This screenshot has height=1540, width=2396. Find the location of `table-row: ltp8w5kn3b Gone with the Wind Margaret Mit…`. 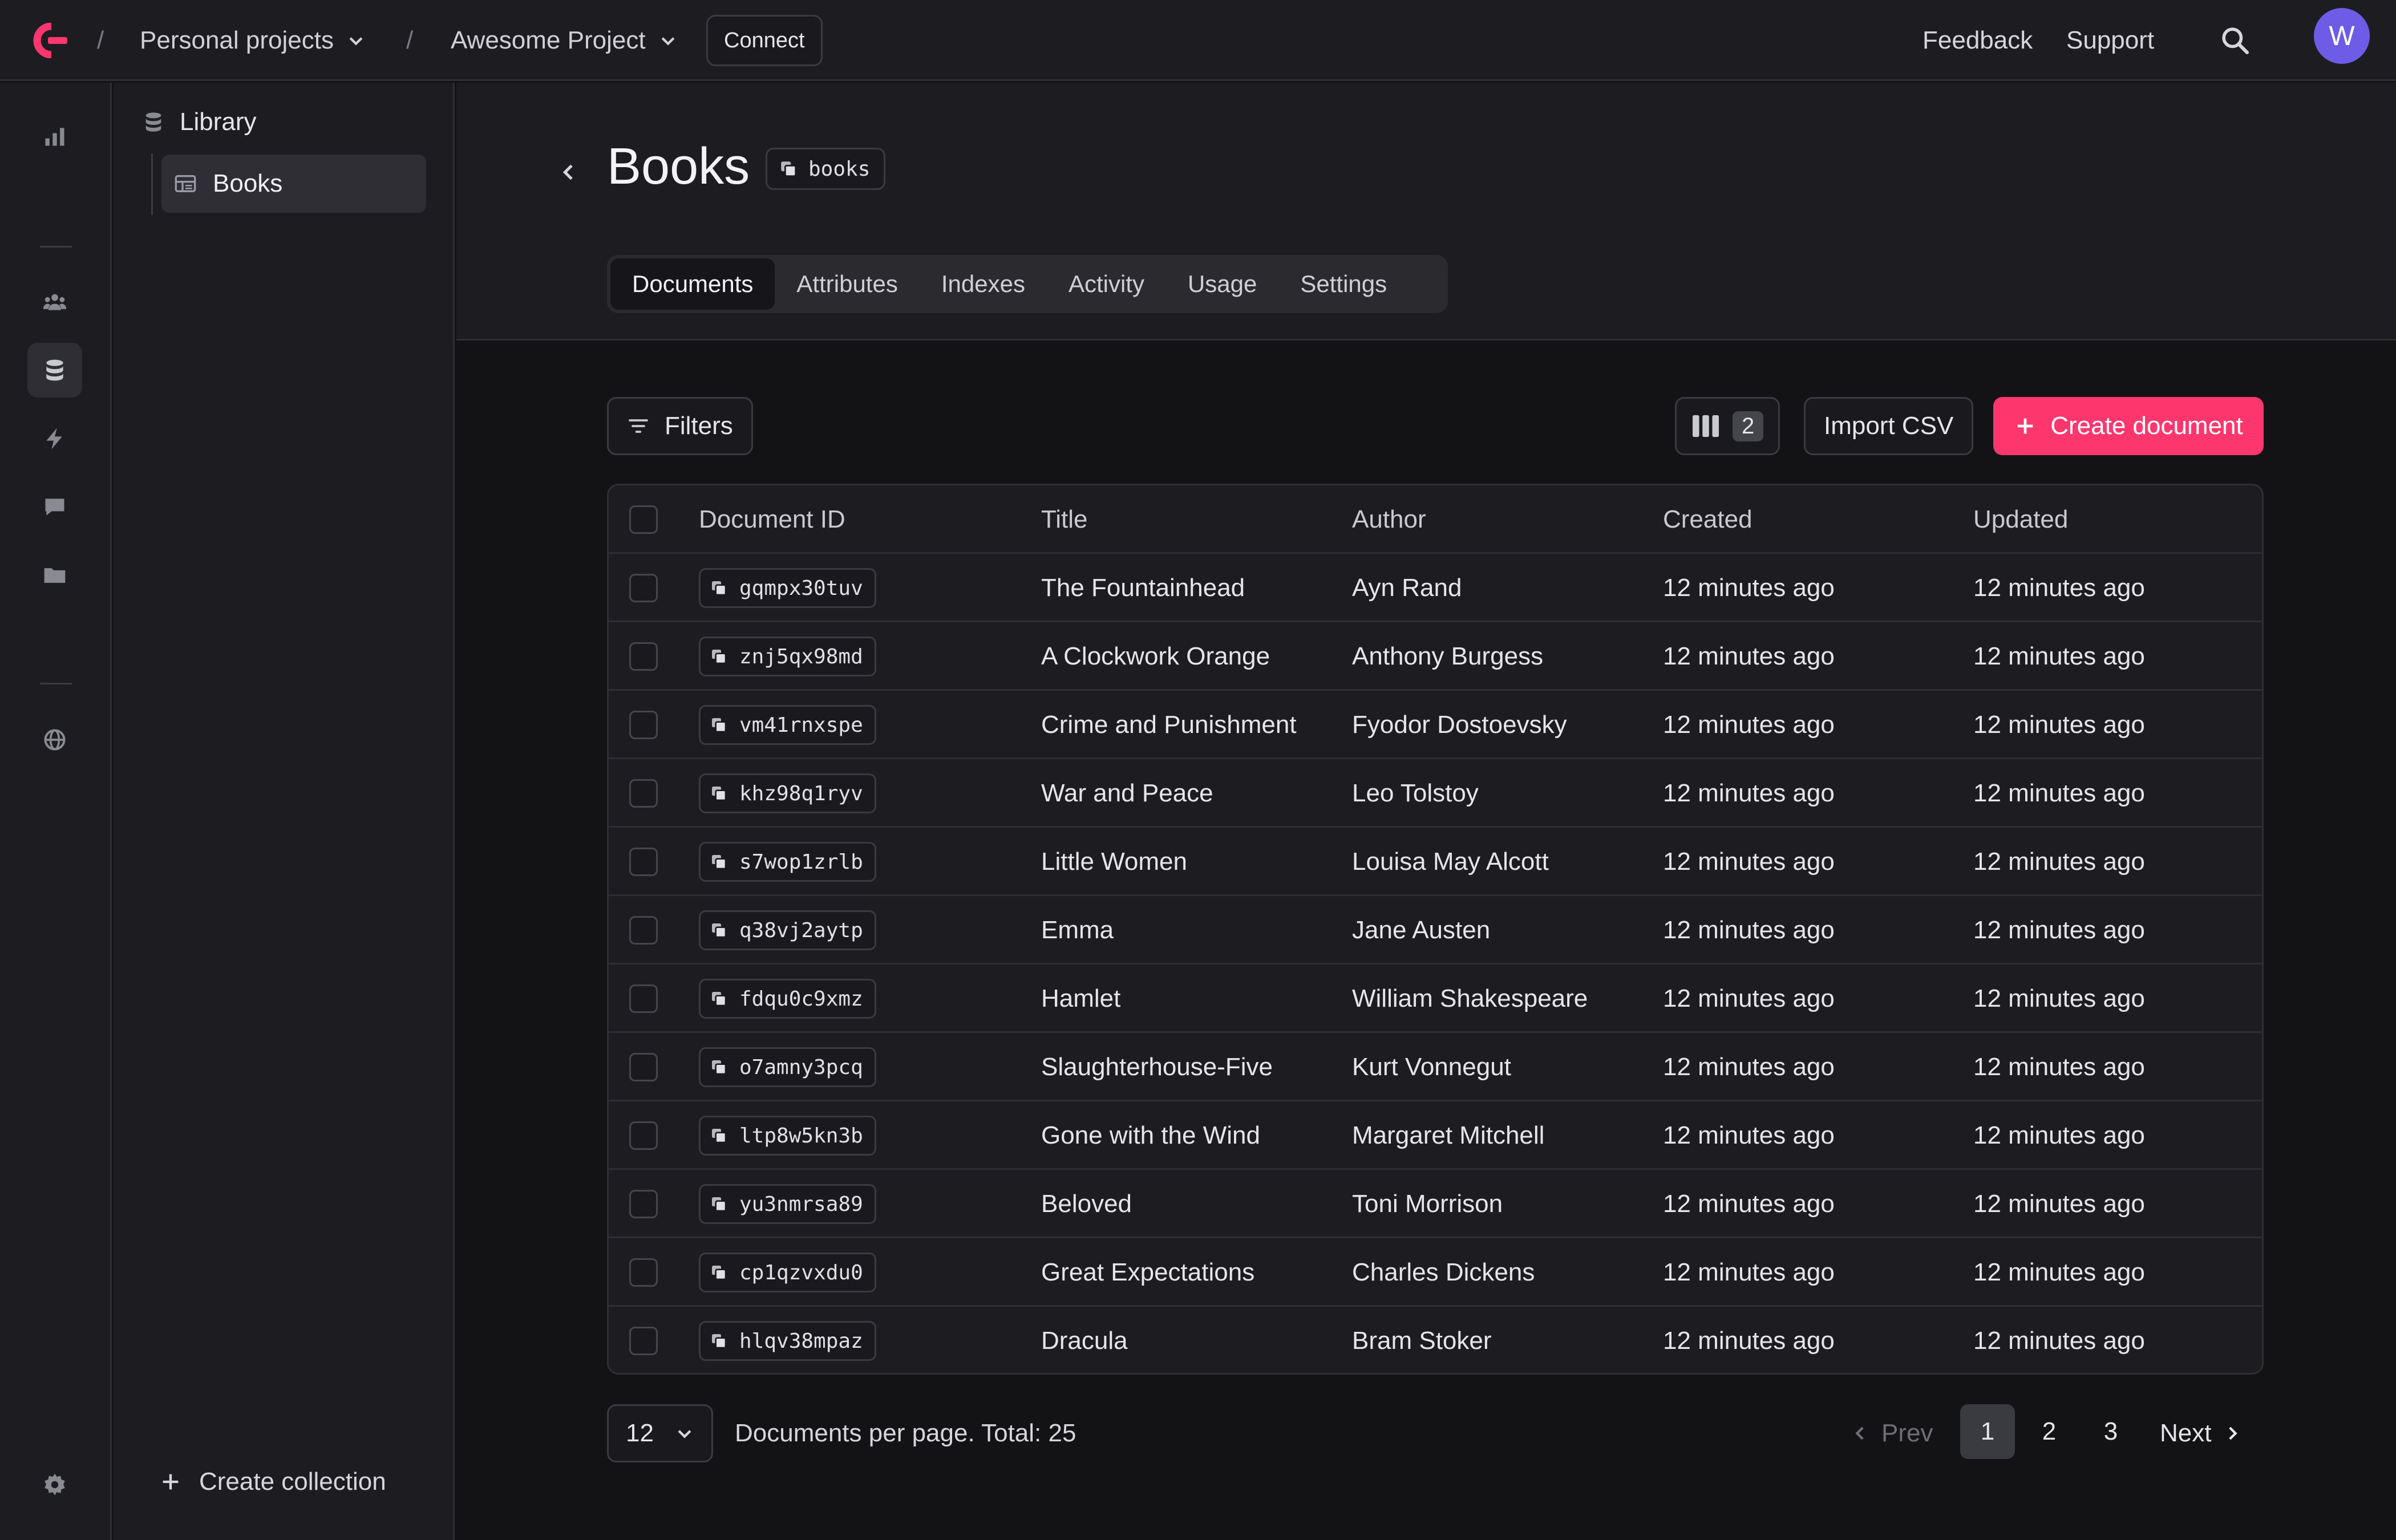

table-row: ltp8w5kn3b Gone with the Wind Margaret Mit… is located at coordinates (1436, 1136).